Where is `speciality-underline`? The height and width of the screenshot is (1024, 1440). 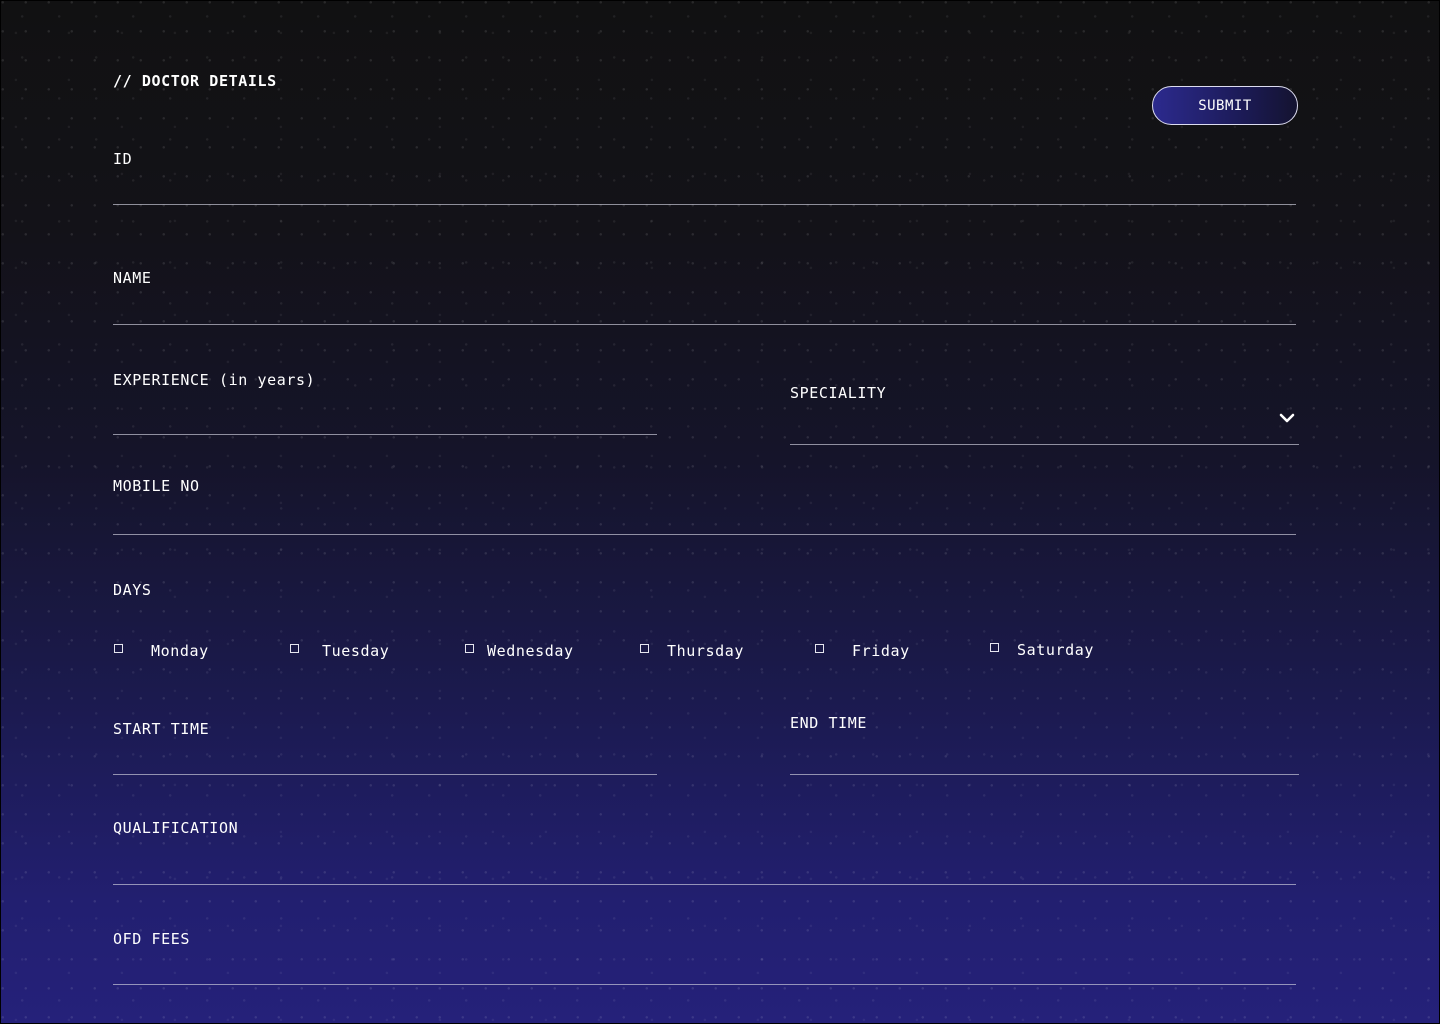 speciality-underline is located at coordinates (1044, 444).